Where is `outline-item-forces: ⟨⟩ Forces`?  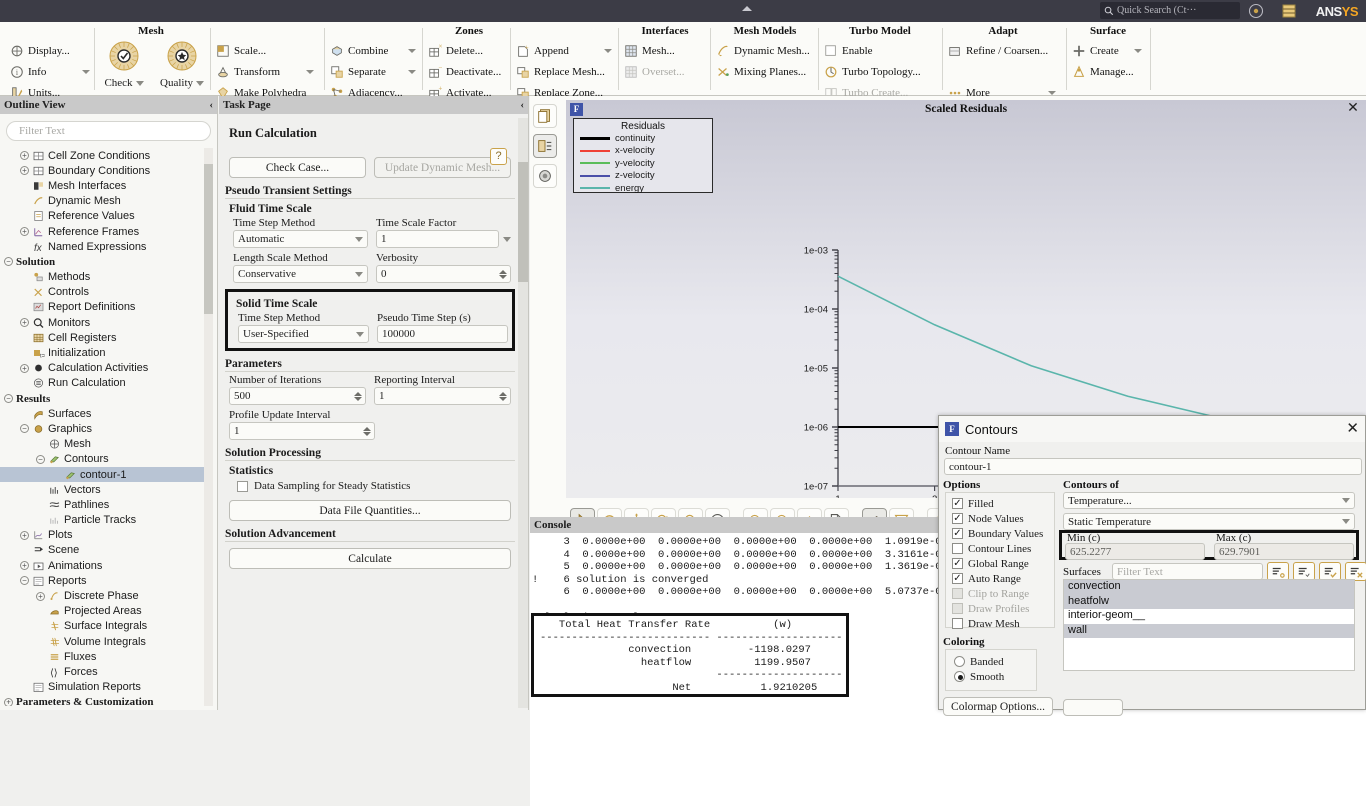 outline-item-forces: ⟨⟩ Forces is located at coordinates (103, 671).